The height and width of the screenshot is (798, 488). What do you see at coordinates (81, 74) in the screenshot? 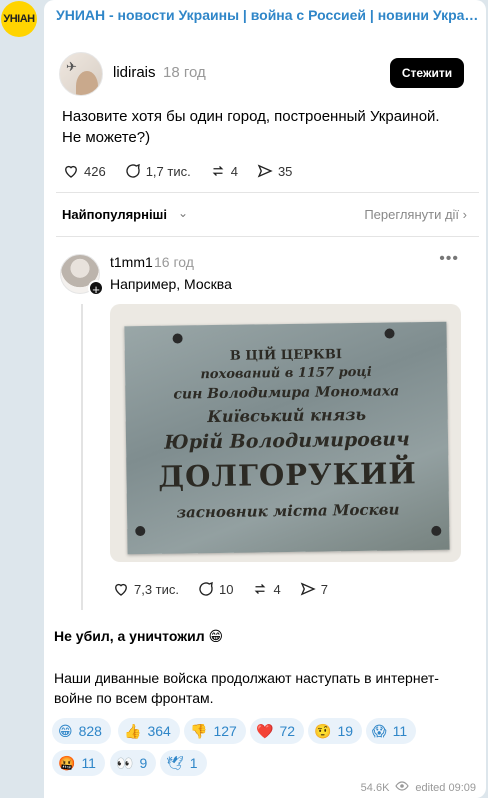
I see `post-author-avatar: ✈` at bounding box center [81, 74].